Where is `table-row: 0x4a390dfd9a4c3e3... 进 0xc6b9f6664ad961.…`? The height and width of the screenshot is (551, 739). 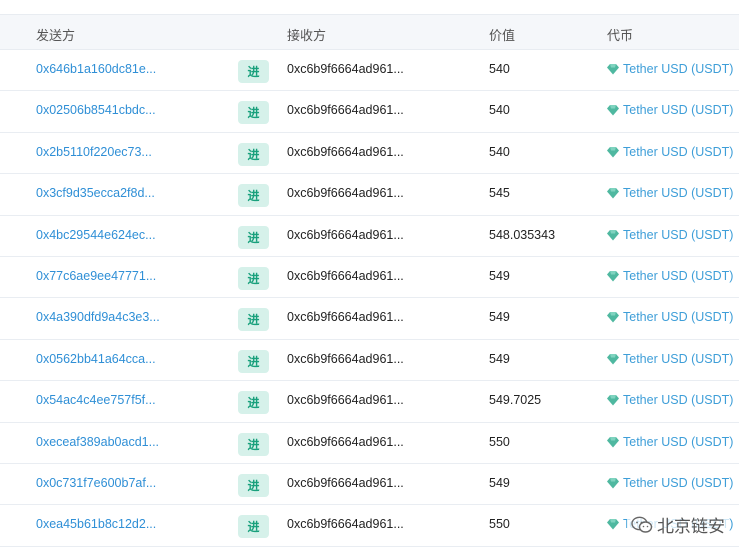
table-row: 0x4a390dfd9a4c3e3... 进 0xc6b9f6664ad961.… is located at coordinates (369, 319).